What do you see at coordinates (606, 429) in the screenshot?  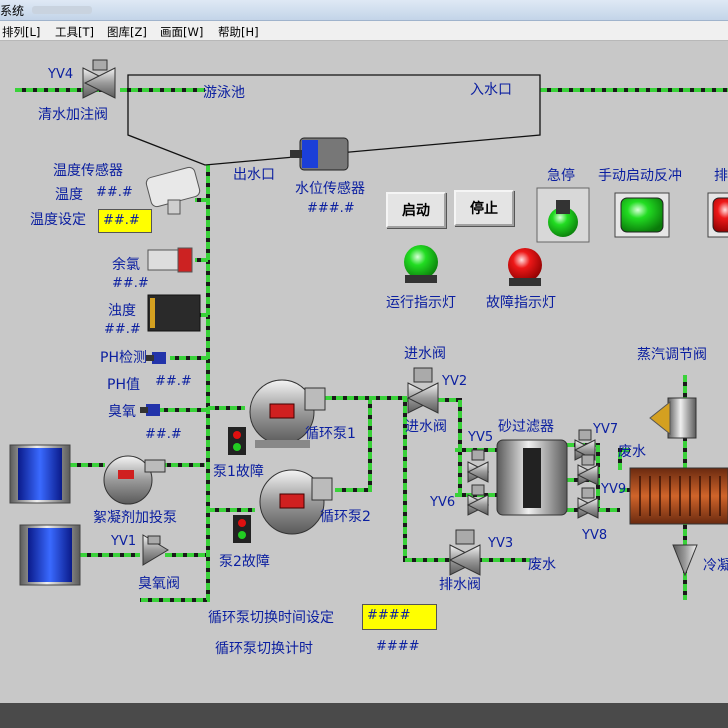 I see `yv7-label: YV7` at bounding box center [606, 429].